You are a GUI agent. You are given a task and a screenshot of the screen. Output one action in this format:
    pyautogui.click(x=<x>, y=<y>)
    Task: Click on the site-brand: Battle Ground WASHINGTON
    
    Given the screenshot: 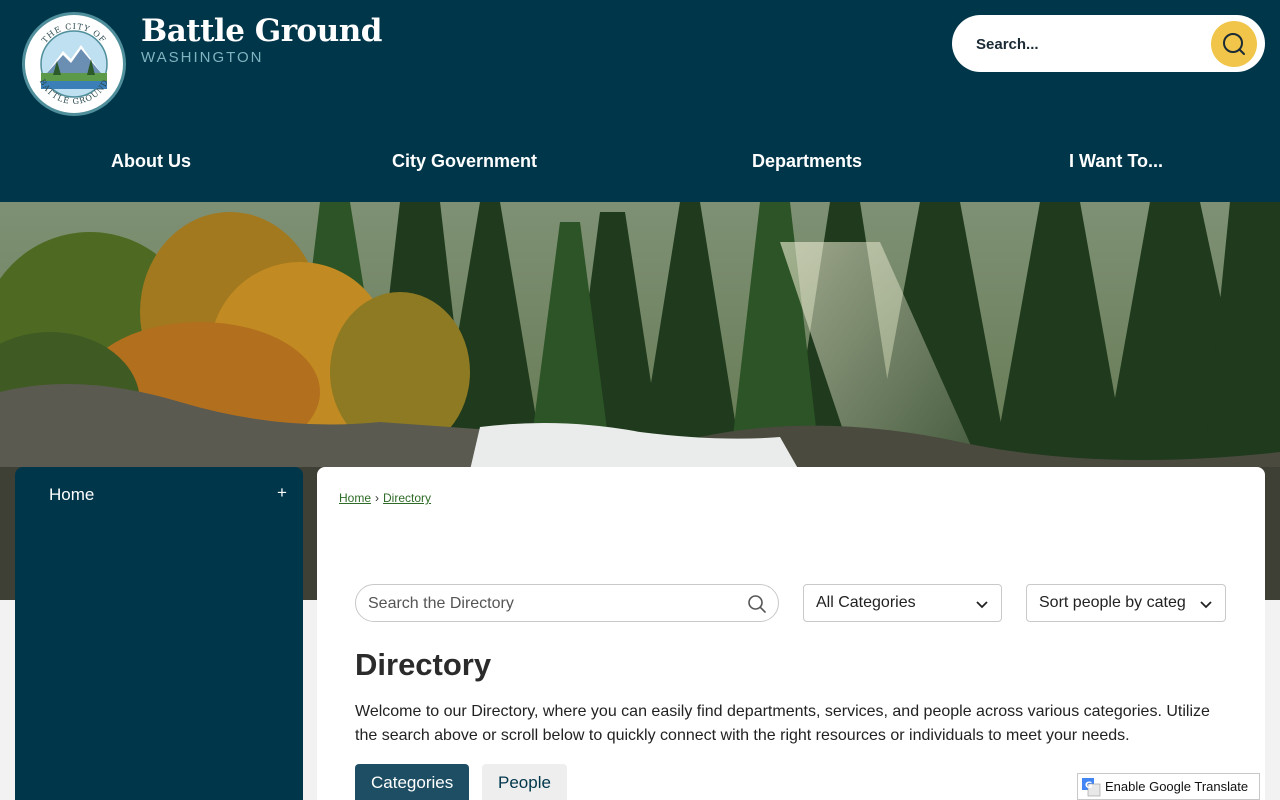 What is the action you would take?
    pyautogui.click(x=261, y=39)
    